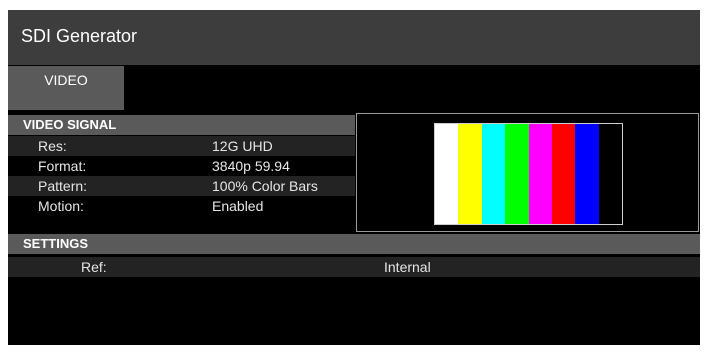  What do you see at coordinates (237, 206) in the screenshot?
I see `motion-value: Enabled` at bounding box center [237, 206].